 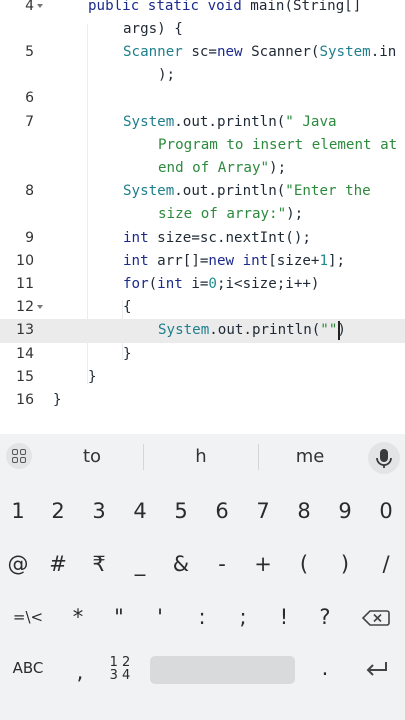 What do you see at coordinates (278, 145) in the screenshot?
I see `code-line: Program to insert element at` at bounding box center [278, 145].